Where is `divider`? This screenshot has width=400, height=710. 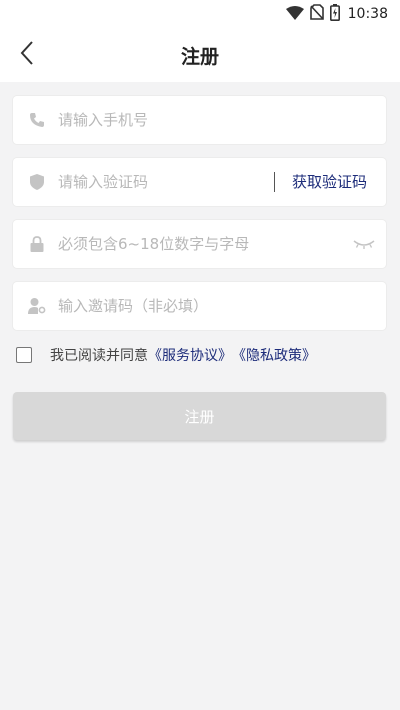 divider is located at coordinates (274, 182).